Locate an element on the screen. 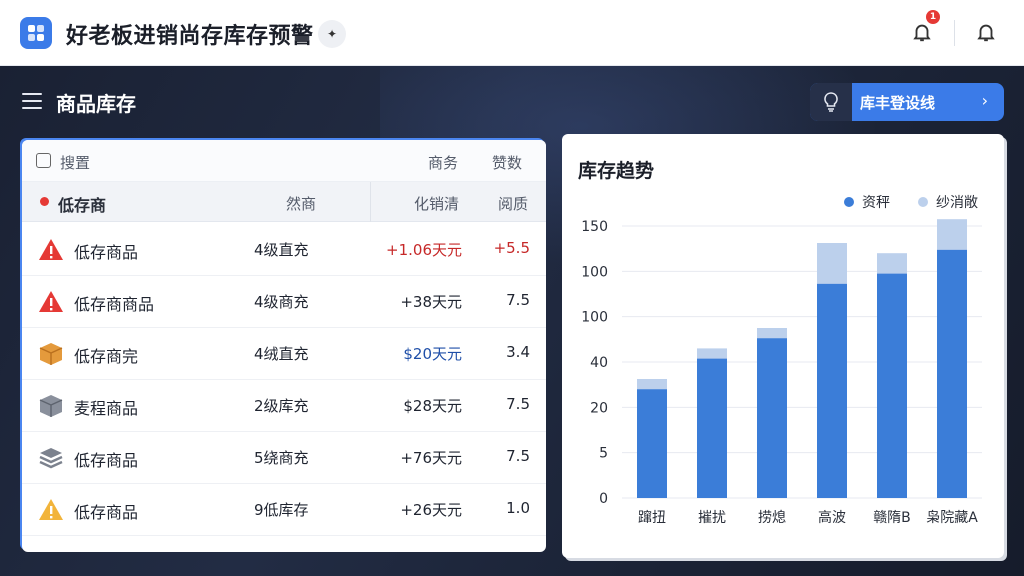 This screenshot has height=576, width=1024. status-dot-icon is located at coordinates (44, 201).